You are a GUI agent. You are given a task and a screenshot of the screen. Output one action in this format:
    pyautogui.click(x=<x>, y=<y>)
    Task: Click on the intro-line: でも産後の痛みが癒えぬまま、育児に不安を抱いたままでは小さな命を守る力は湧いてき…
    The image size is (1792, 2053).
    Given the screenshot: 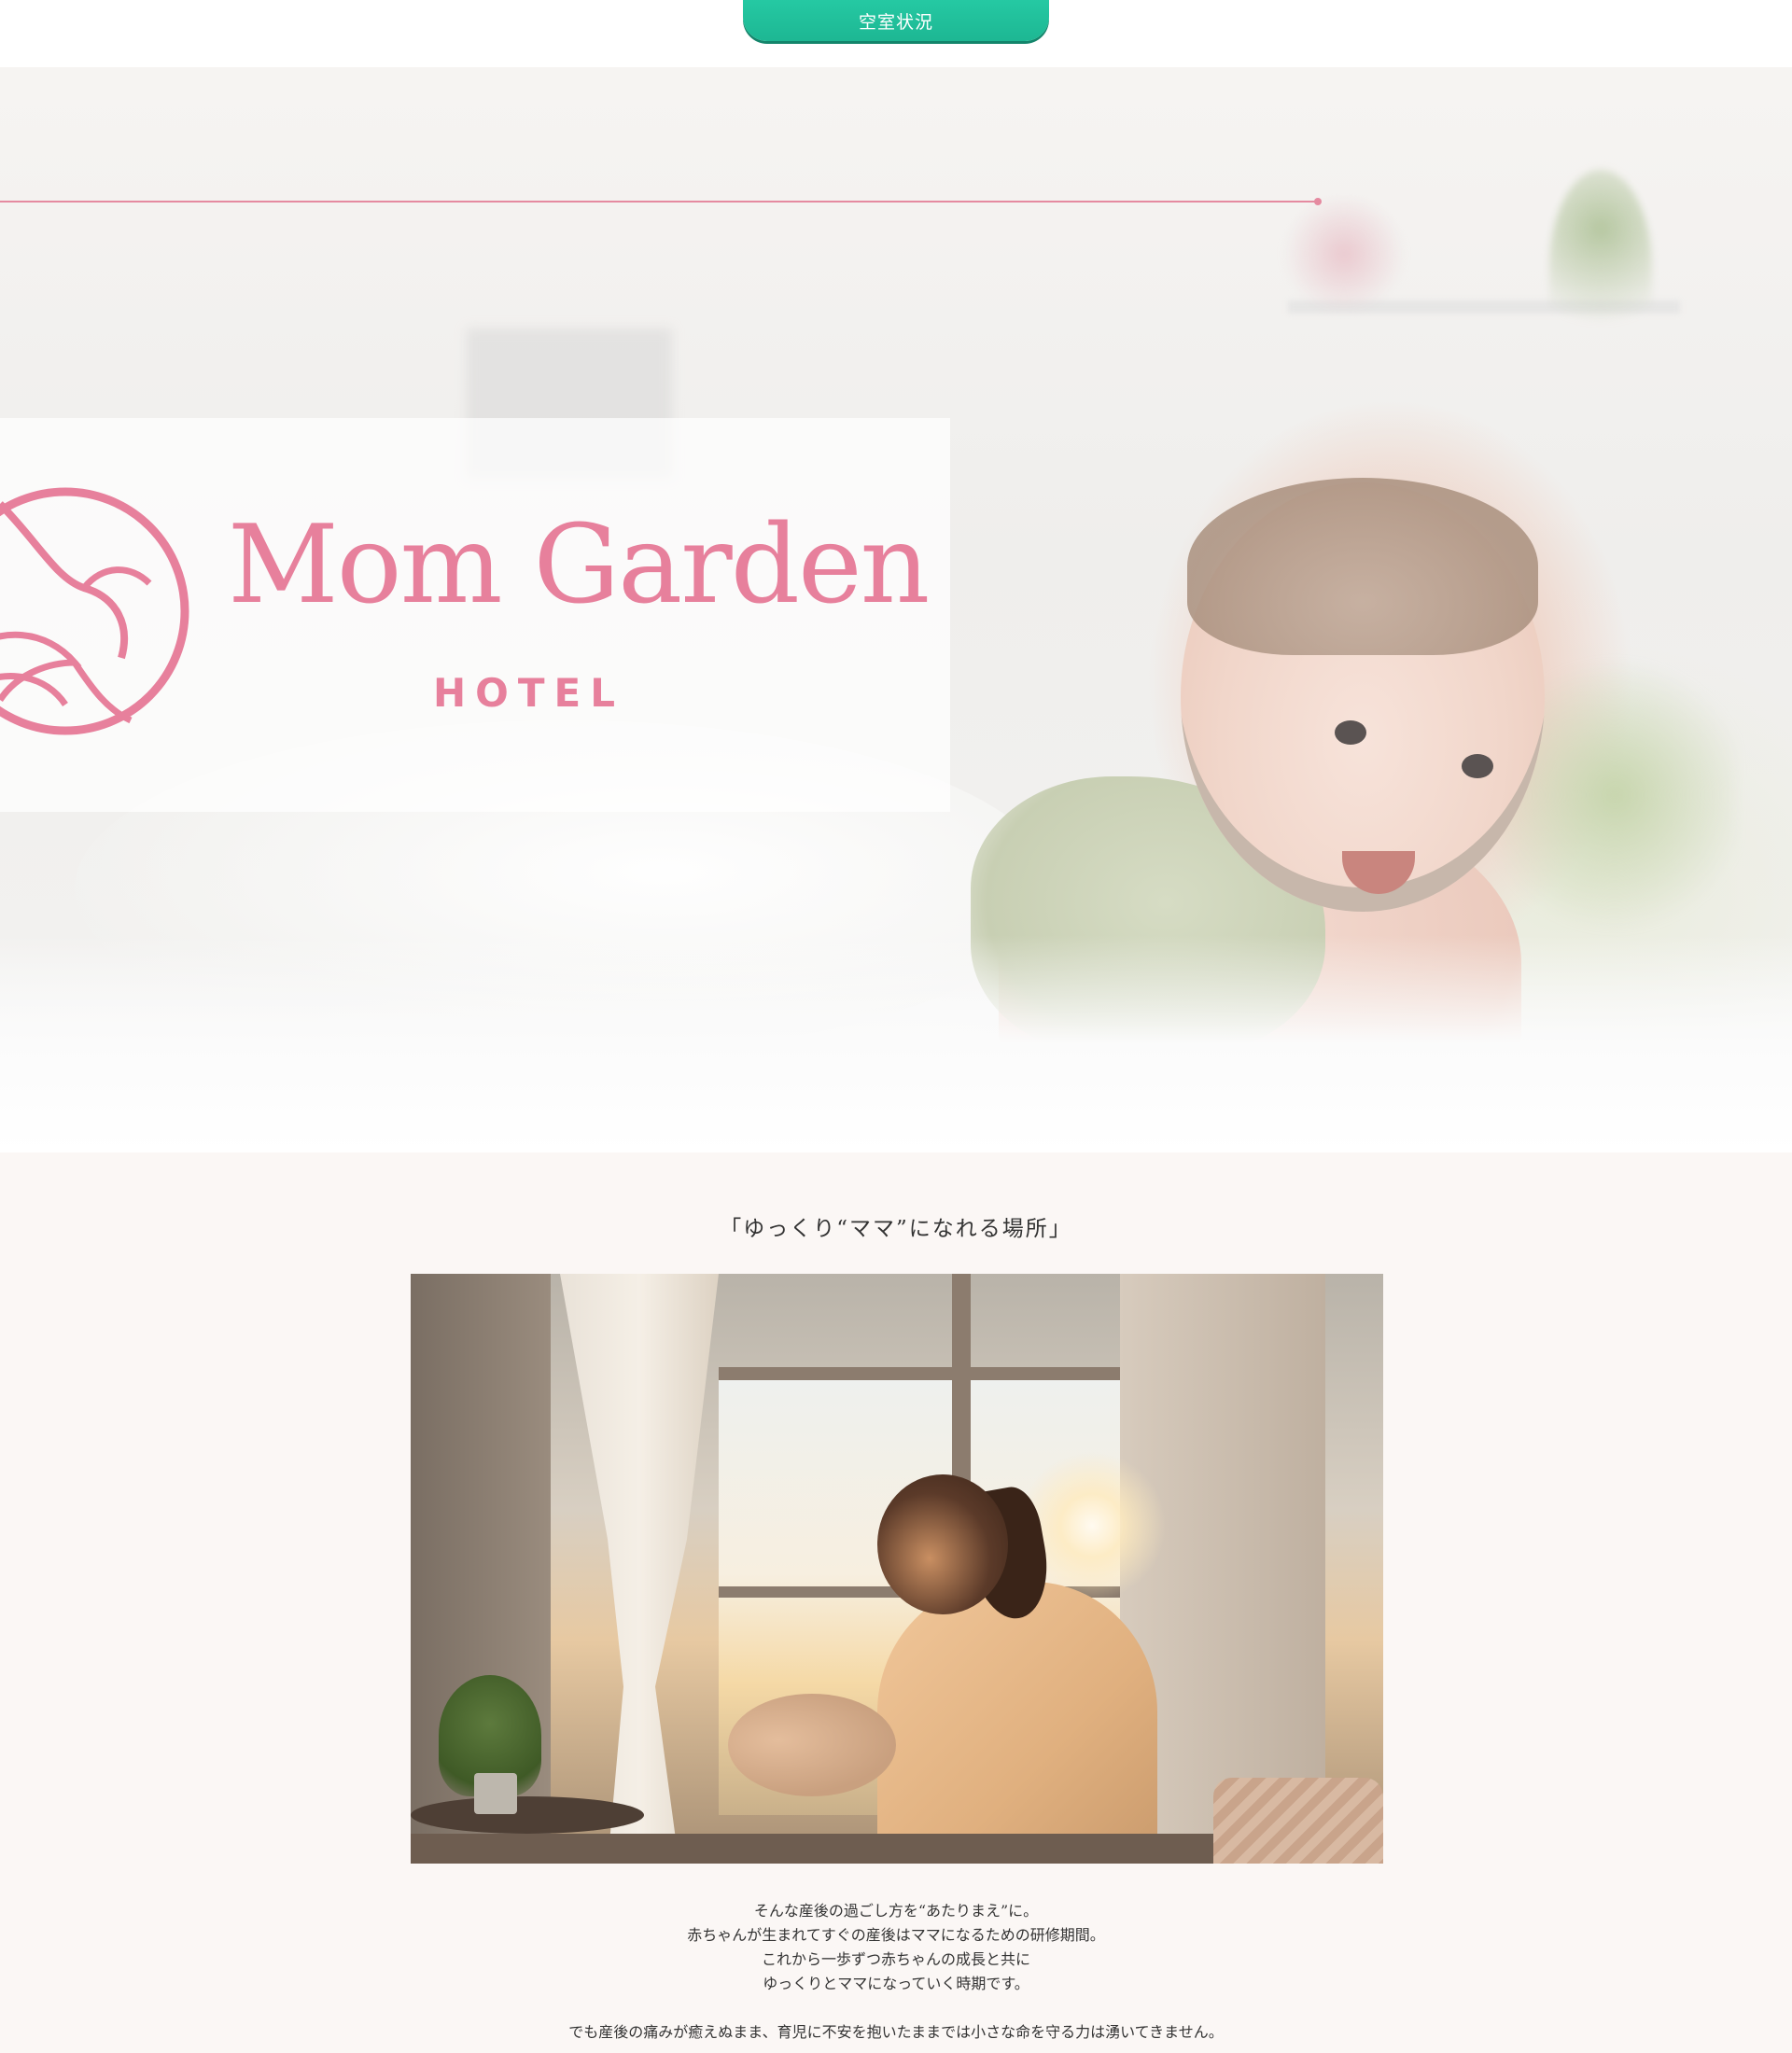 What is the action you would take?
    pyautogui.click(x=896, y=2032)
    